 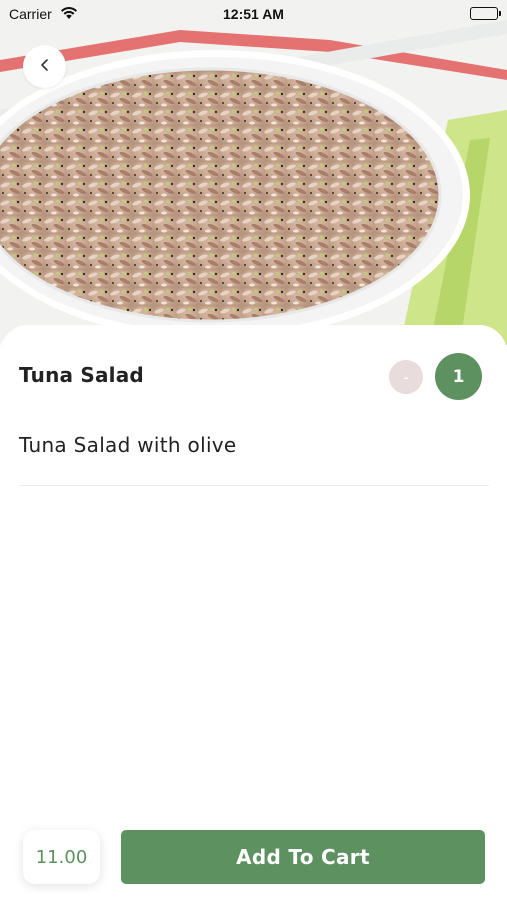 I want to click on divider, so click(x=254, y=485).